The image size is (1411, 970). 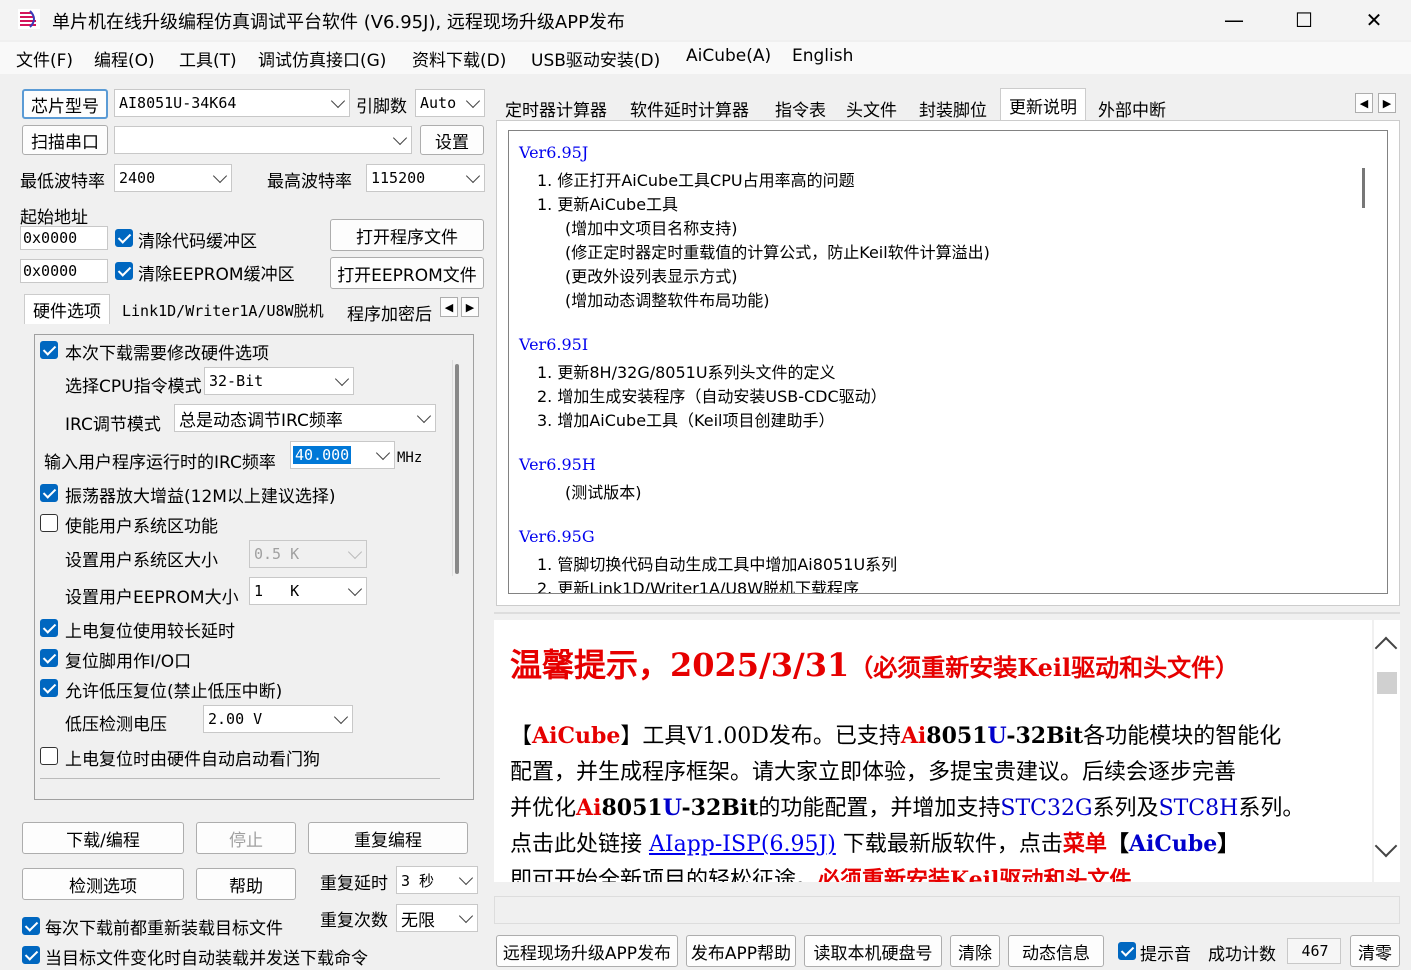 What do you see at coordinates (49, 493) in the screenshot?
I see `osc-gain-checkbox` at bounding box center [49, 493].